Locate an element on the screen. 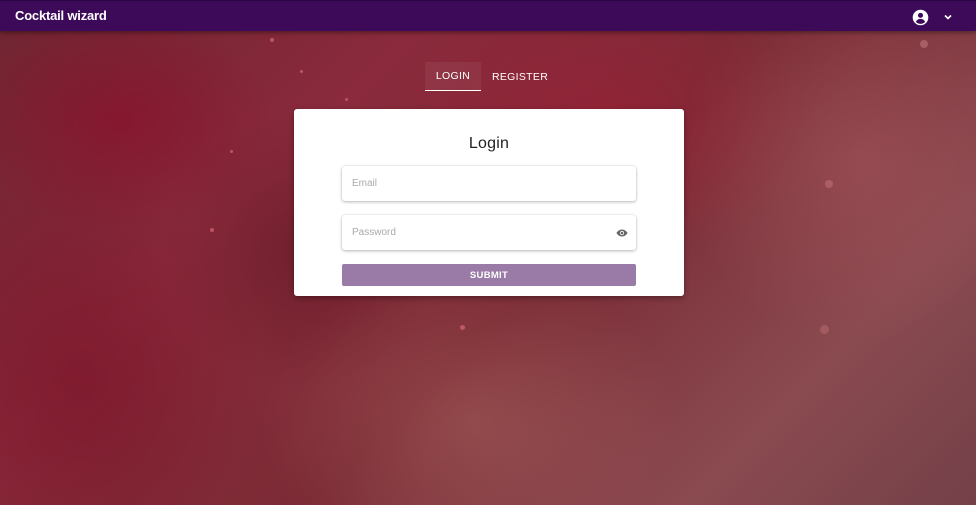 This screenshot has width=976, height=505. account-menu-button is located at coordinates (937, 17).